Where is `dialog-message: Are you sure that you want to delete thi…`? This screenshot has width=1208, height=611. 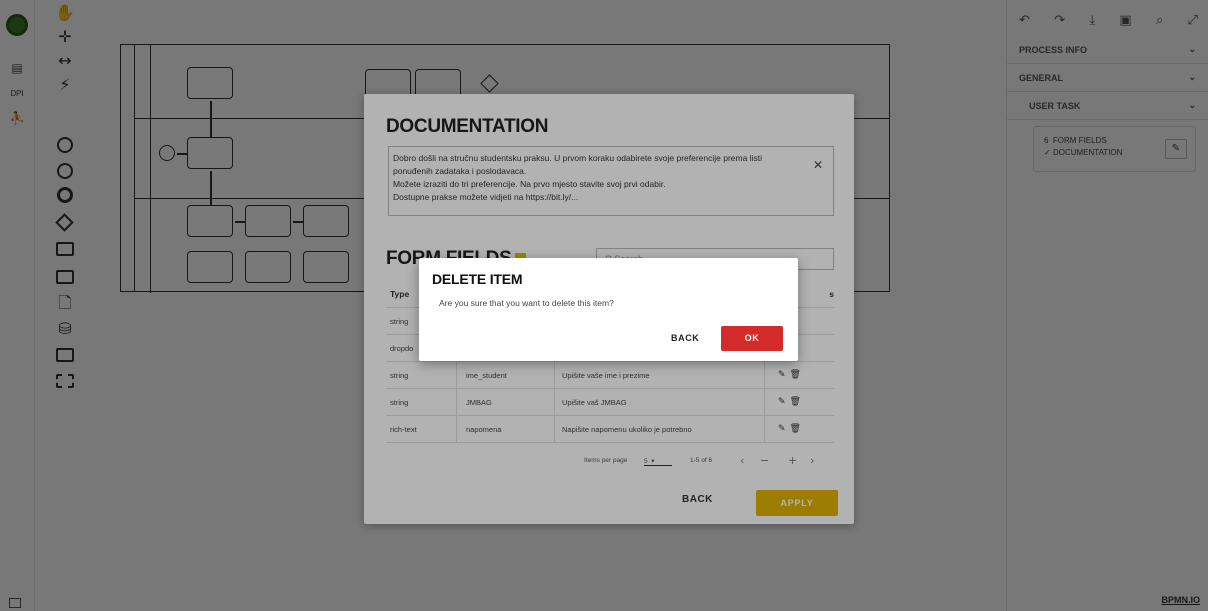
dialog-message: Are you sure that you want to delete thi… is located at coordinates (526, 303).